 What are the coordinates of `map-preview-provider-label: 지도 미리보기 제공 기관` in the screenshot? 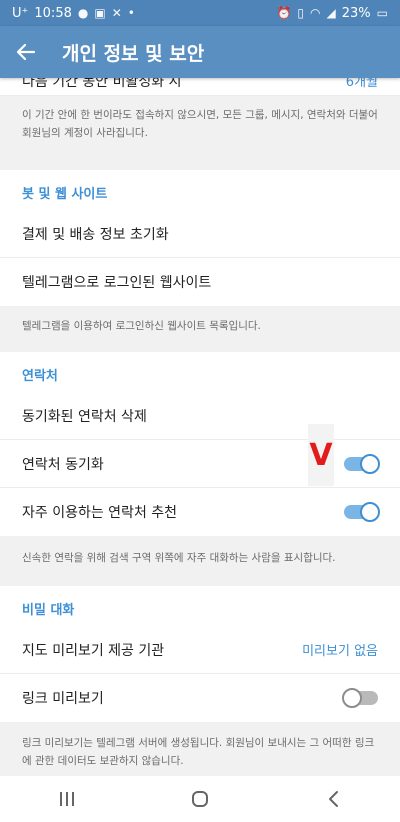 It's located at (93, 650).